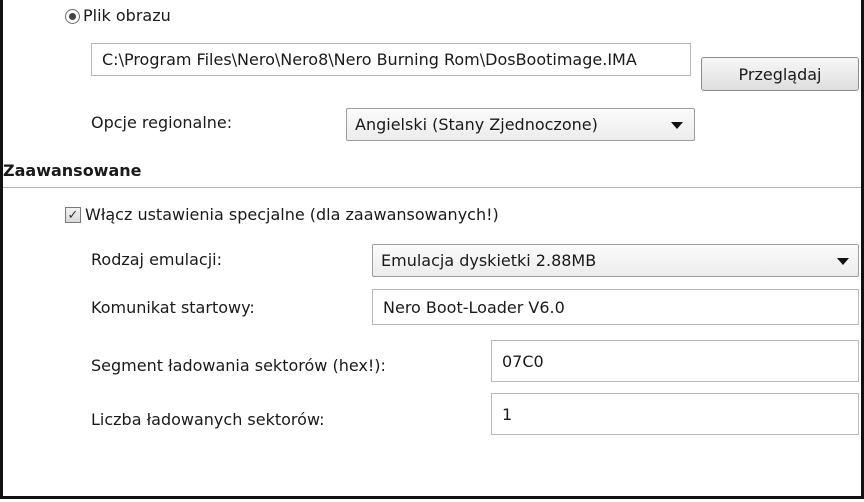 Image resolution: width=864 pixels, height=502 pixels. Describe the element at coordinates (72, 16) in the screenshot. I see `image-file-radio` at that location.